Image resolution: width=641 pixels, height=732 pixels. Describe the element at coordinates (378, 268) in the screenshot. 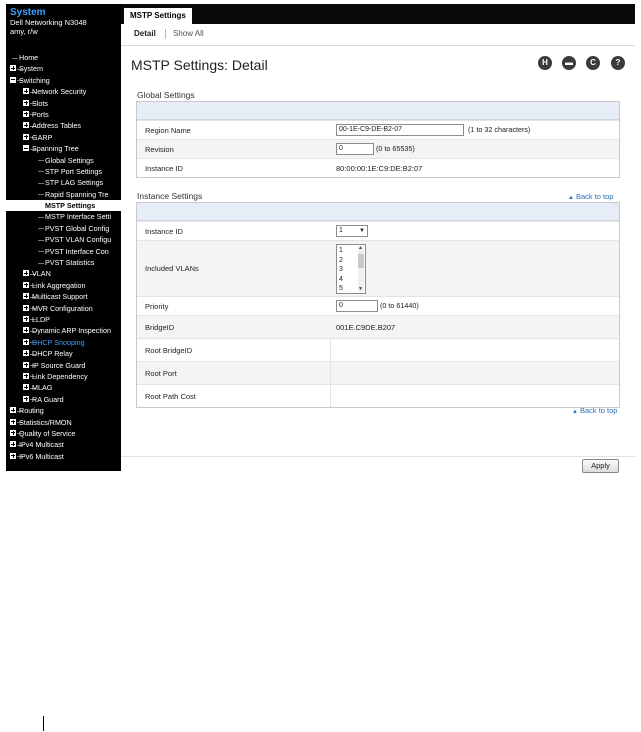

I see `included-vlans-row: Included VLANs 1 2 3 4 5 ▲ ▼` at that location.